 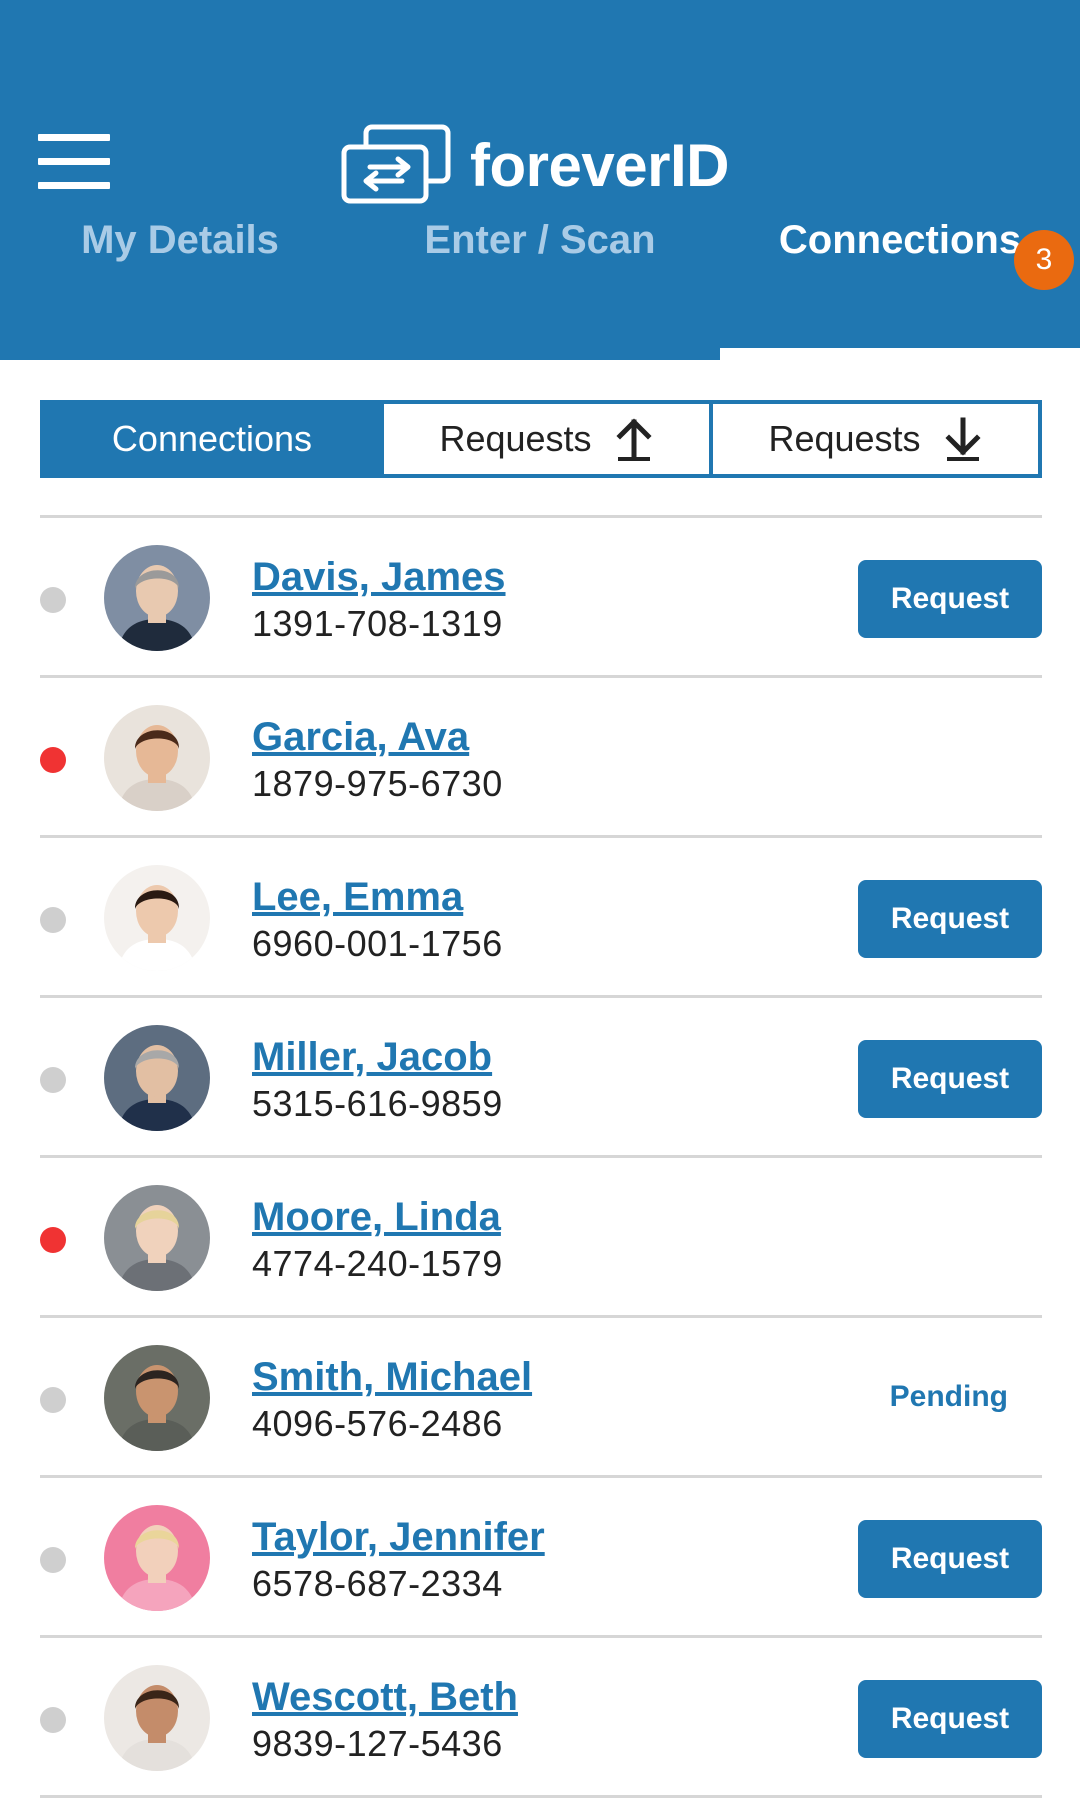 I want to click on contact-row: Taylor, Jennifer 6578-687-2334 Request, so click(x=541, y=1558).